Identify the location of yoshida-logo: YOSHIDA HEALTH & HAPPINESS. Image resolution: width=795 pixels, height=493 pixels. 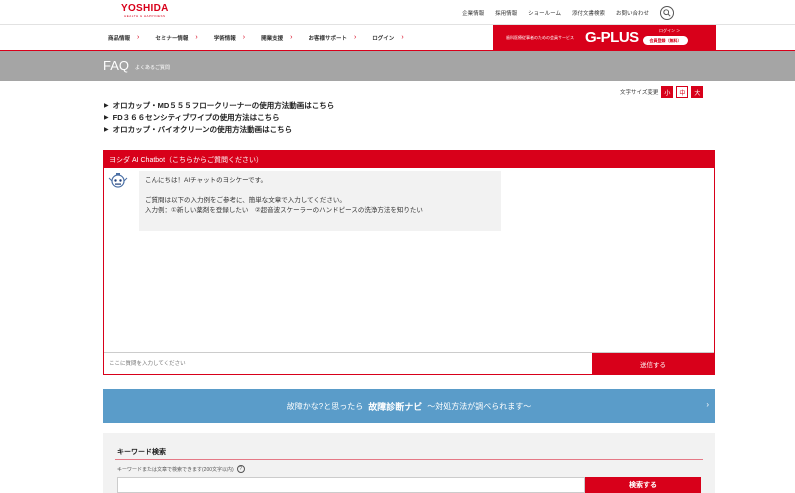
(145, 11).